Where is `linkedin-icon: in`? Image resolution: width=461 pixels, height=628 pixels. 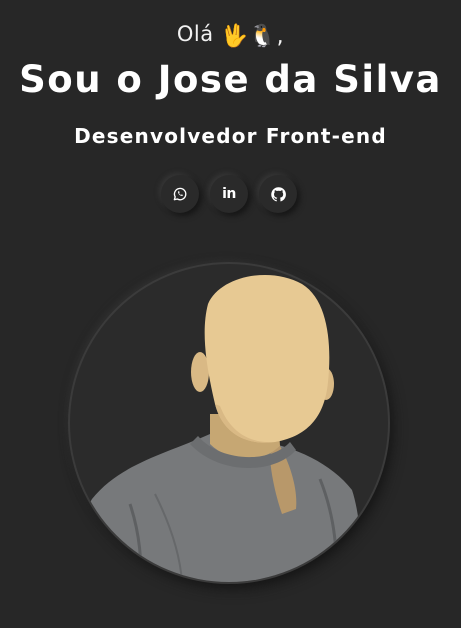
linkedin-icon: in is located at coordinates (229, 194).